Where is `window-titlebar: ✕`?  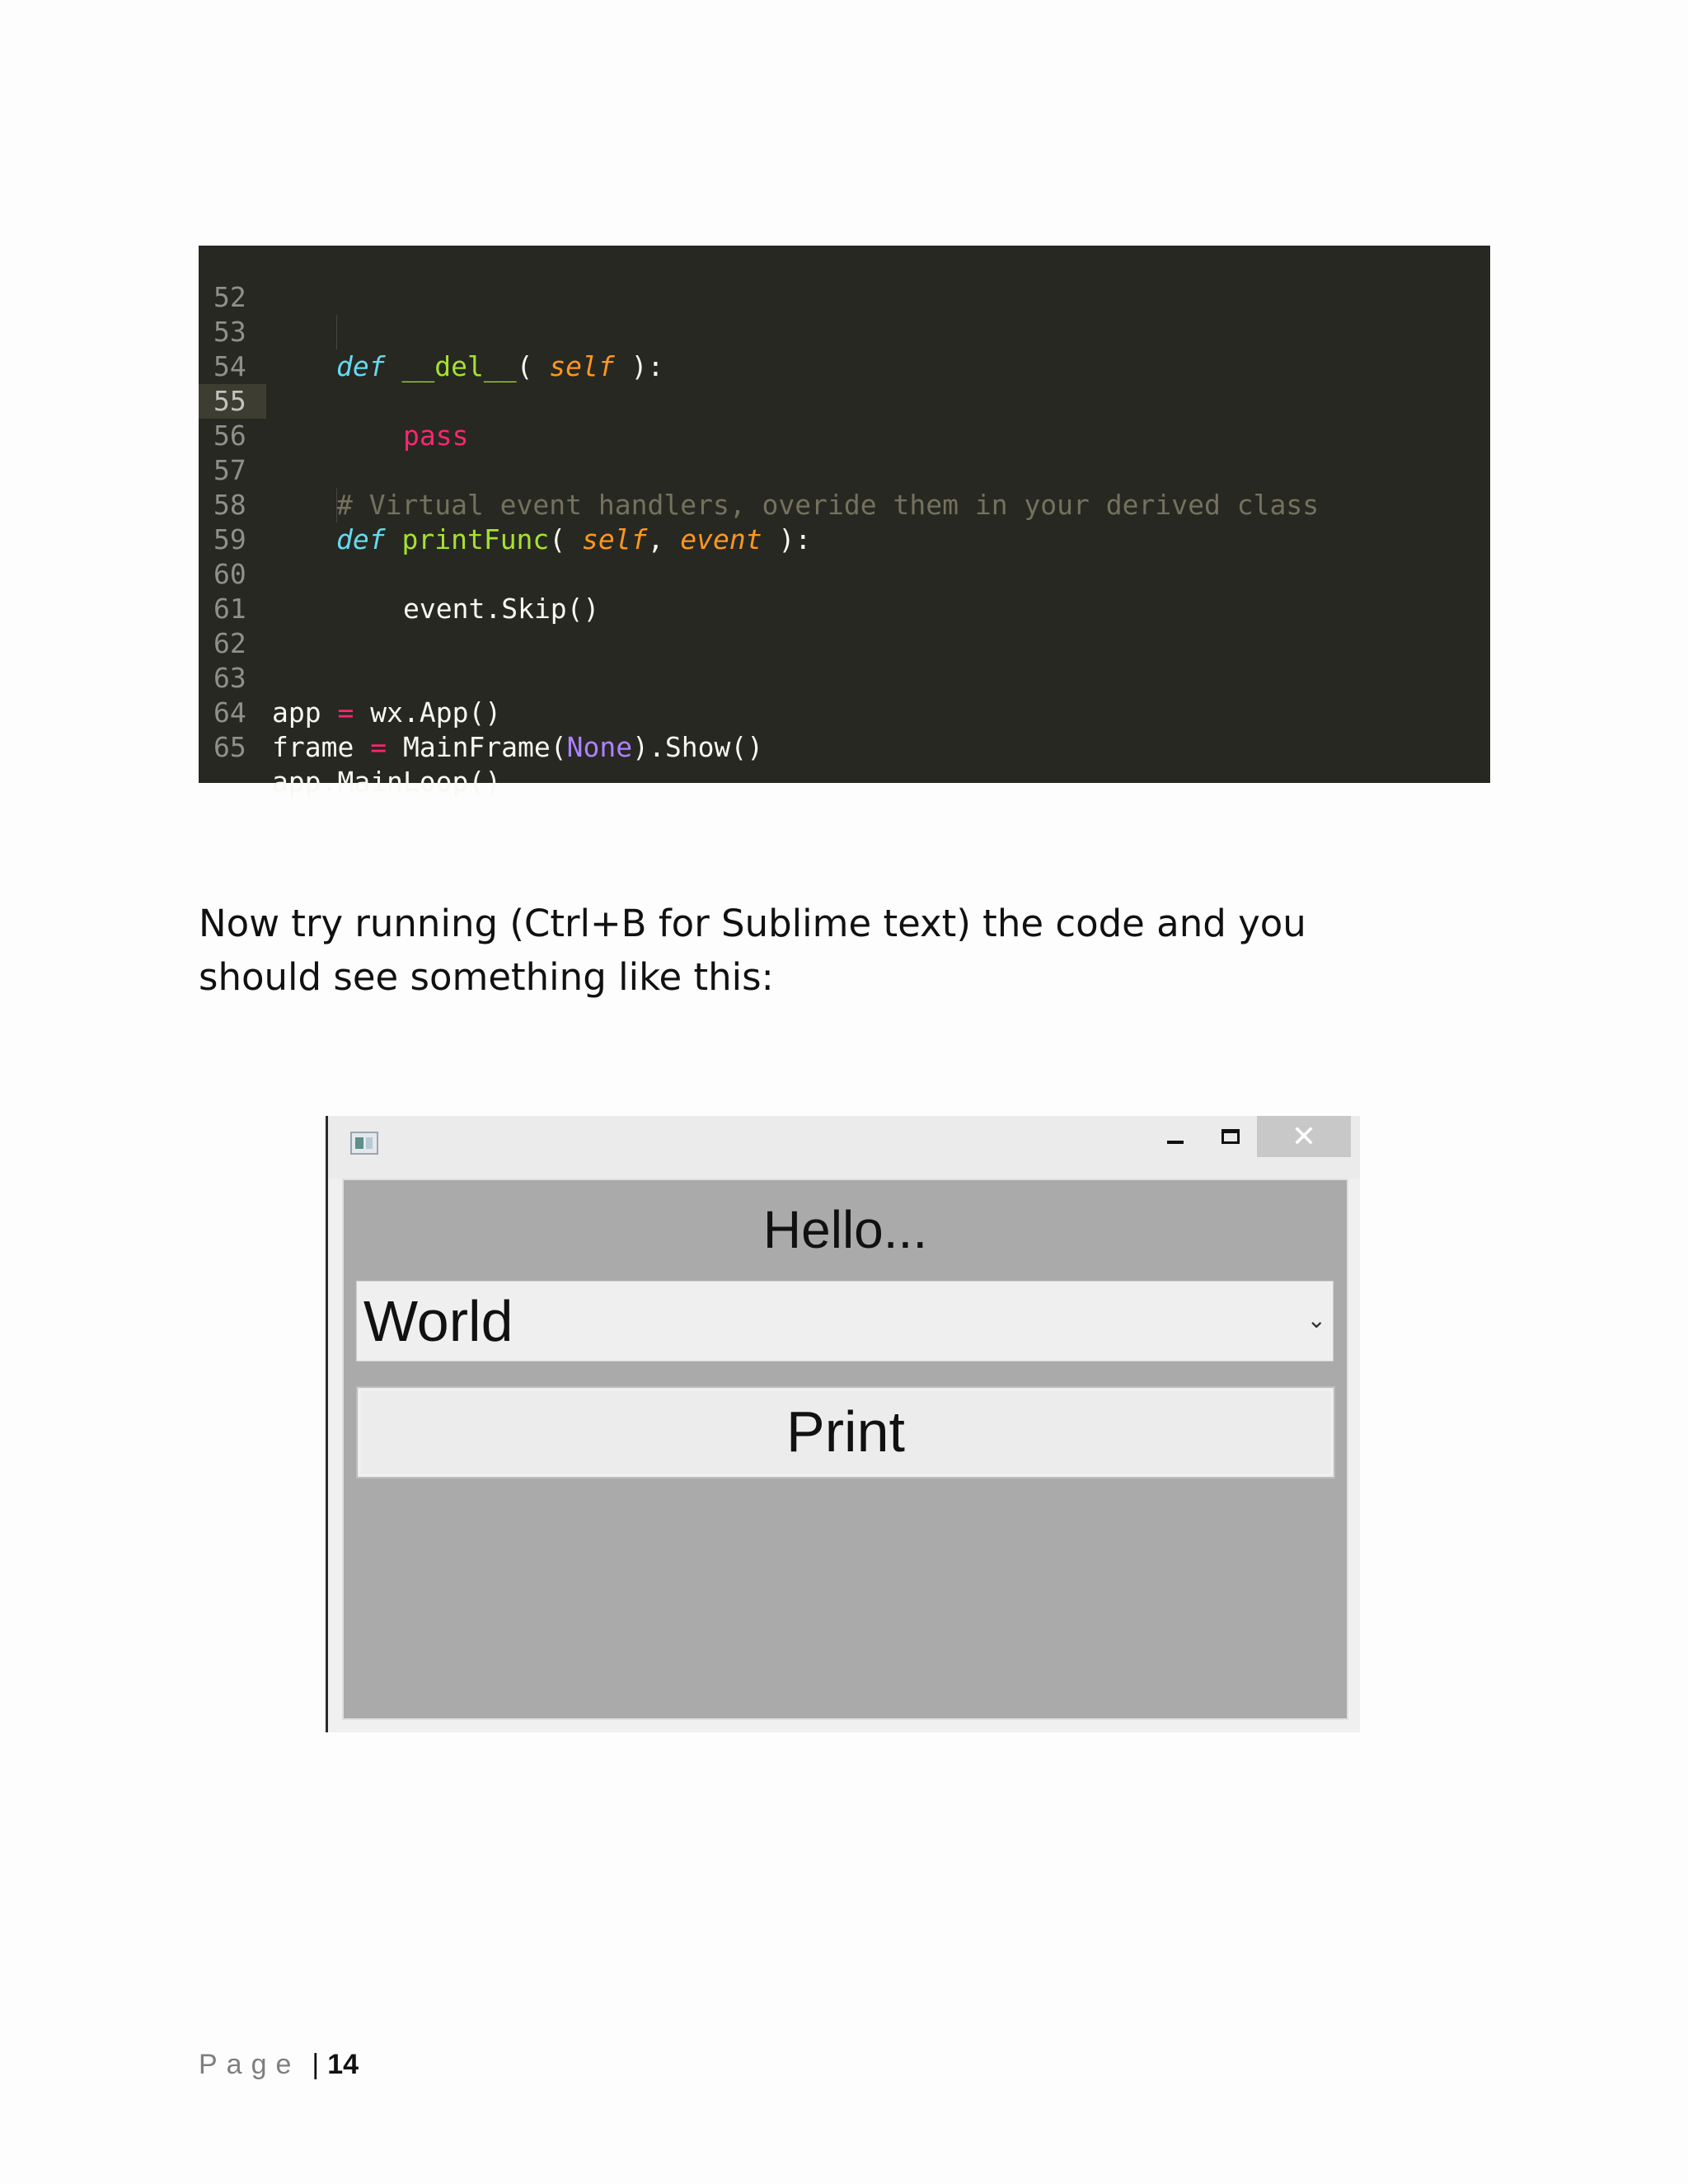
window-titlebar: ✕ is located at coordinates (844, 1147).